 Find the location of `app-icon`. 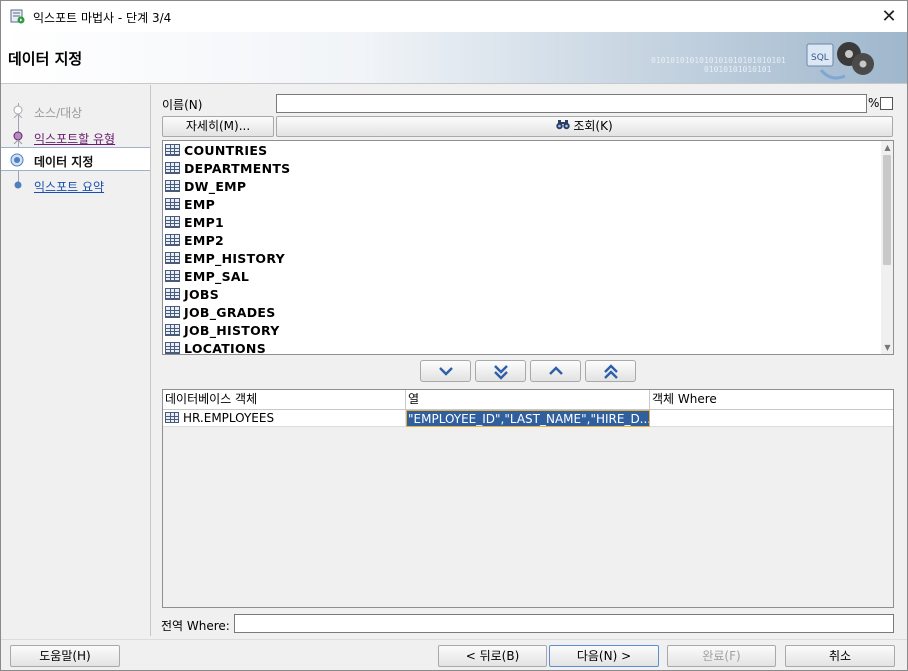

app-icon is located at coordinates (17, 16).